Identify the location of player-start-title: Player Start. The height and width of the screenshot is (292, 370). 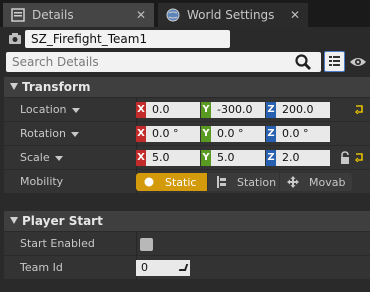
(62, 221).